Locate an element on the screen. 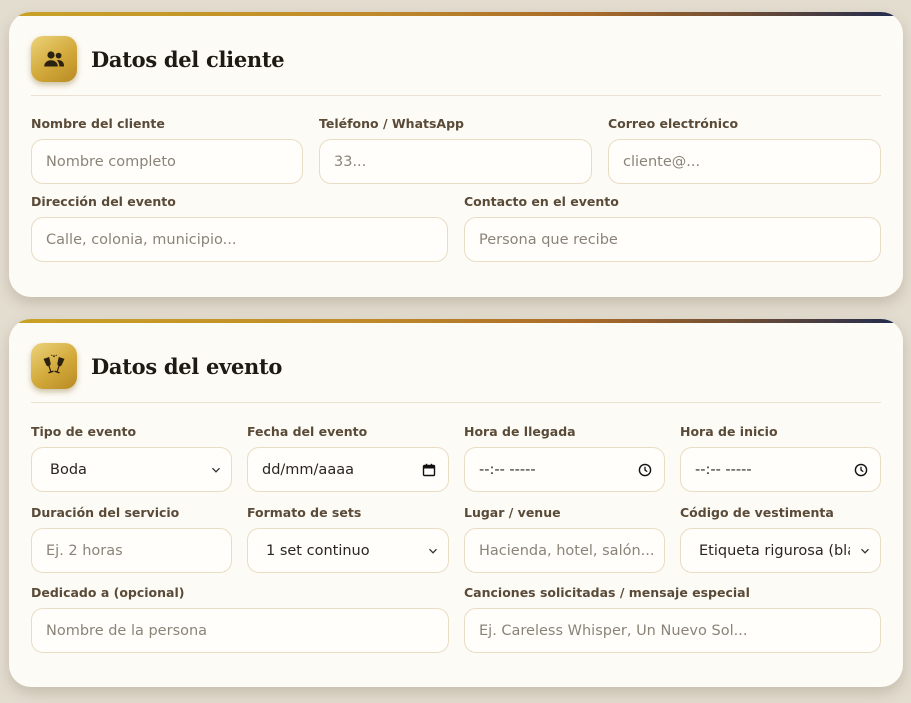 This screenshot has height=703, width=911. dress-code-label: Código de vestimenta is located at coordinates (757, 512).